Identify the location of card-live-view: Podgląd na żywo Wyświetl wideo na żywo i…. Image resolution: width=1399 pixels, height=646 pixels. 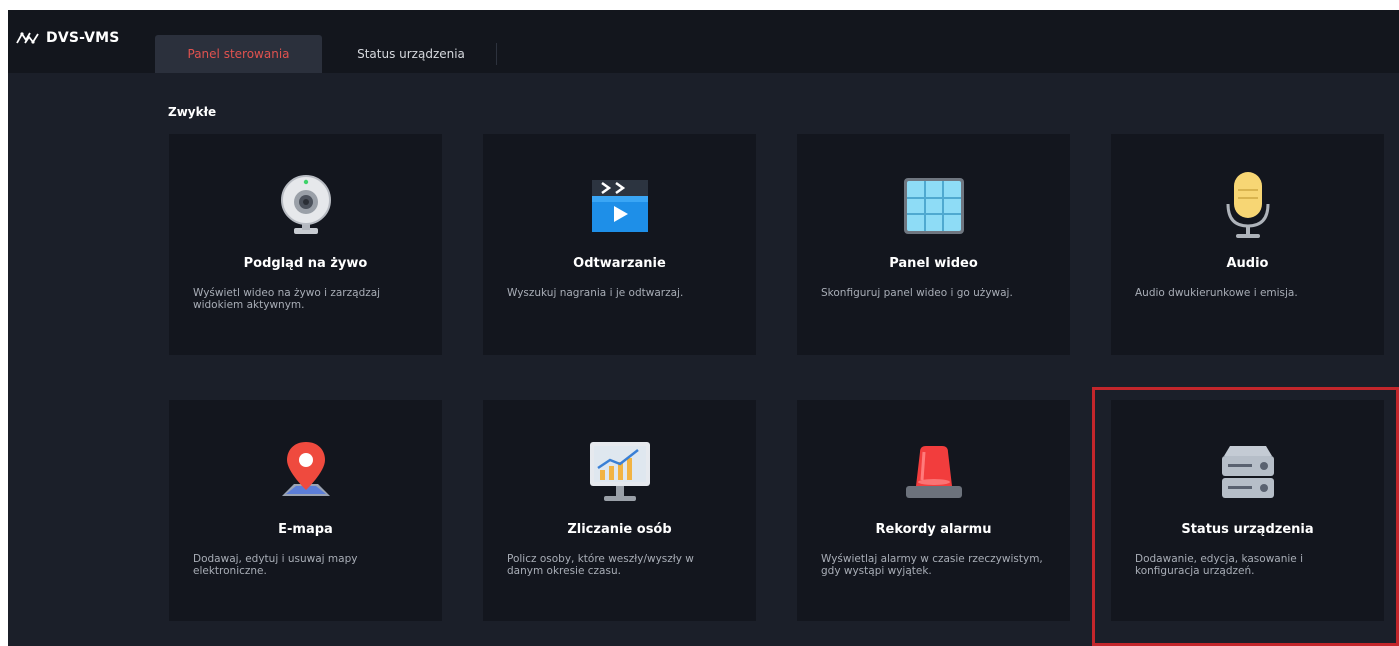
(305, 244).